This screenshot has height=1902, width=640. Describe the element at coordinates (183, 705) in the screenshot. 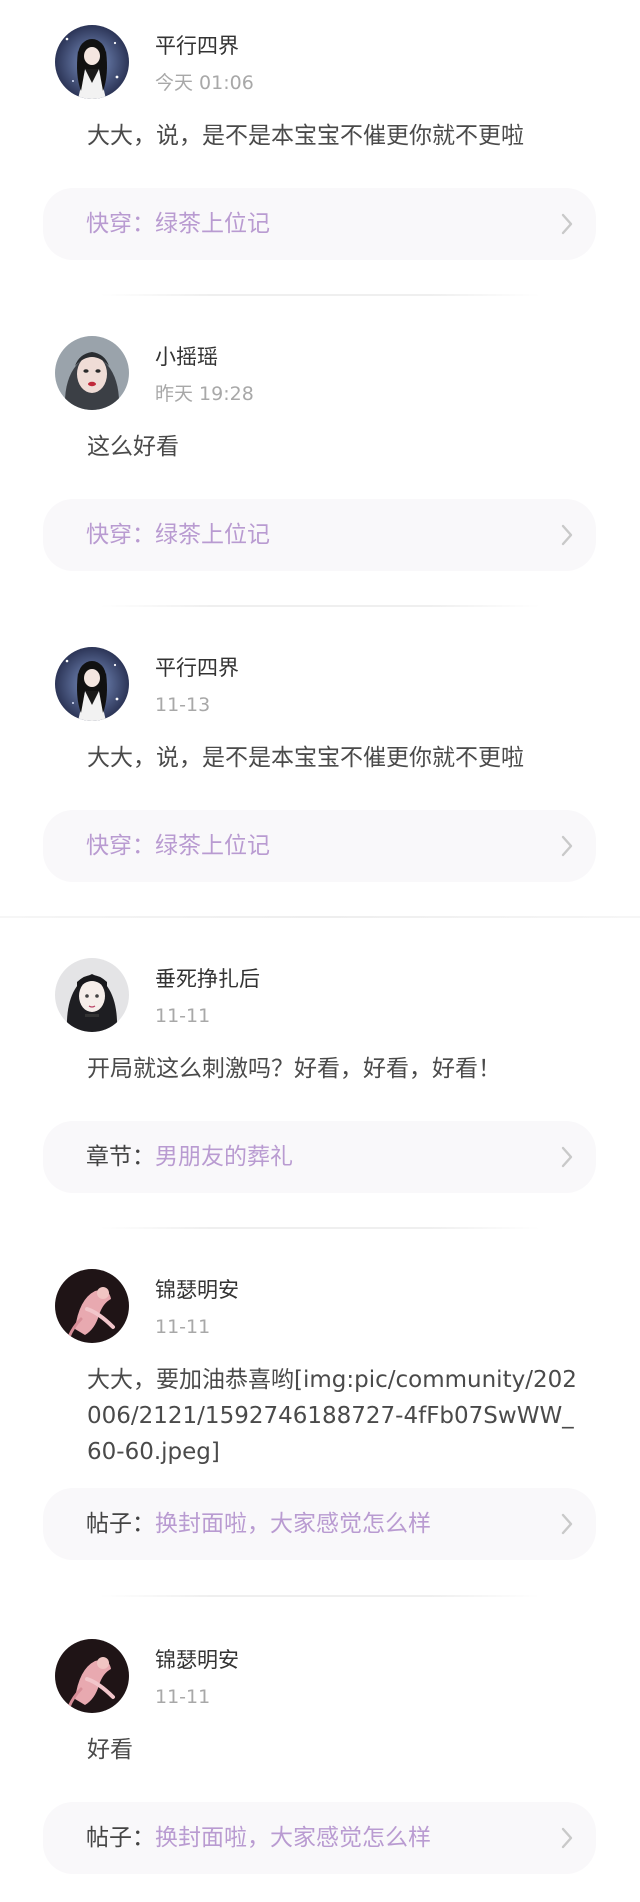

I see `timestamp: 11-13` at that location.